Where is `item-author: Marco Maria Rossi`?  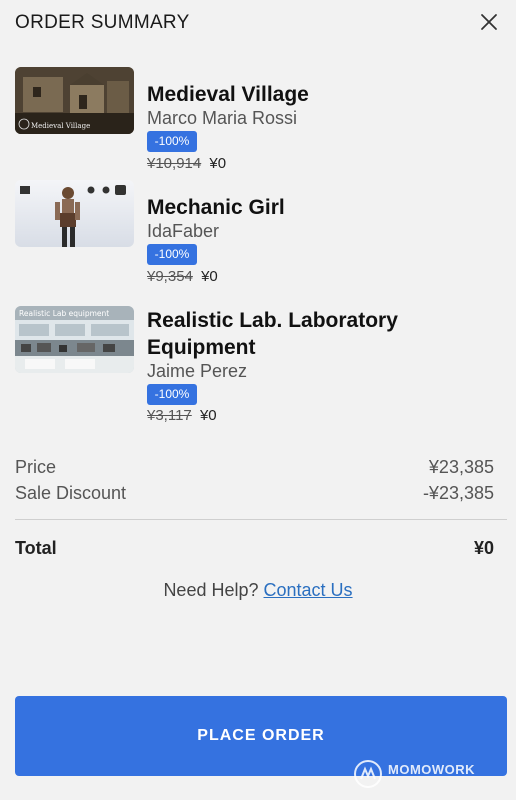
item-author: Marco Maria Rossi is located at coordinates (222, 118).